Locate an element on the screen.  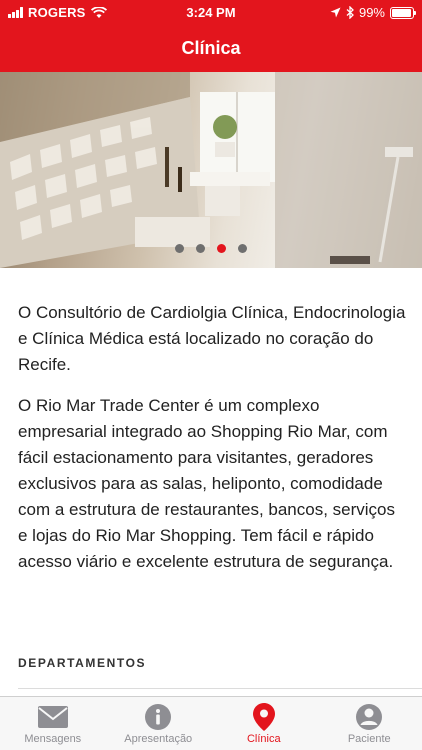
tab-clinica: Clínica is located at coordinates (264, 723).